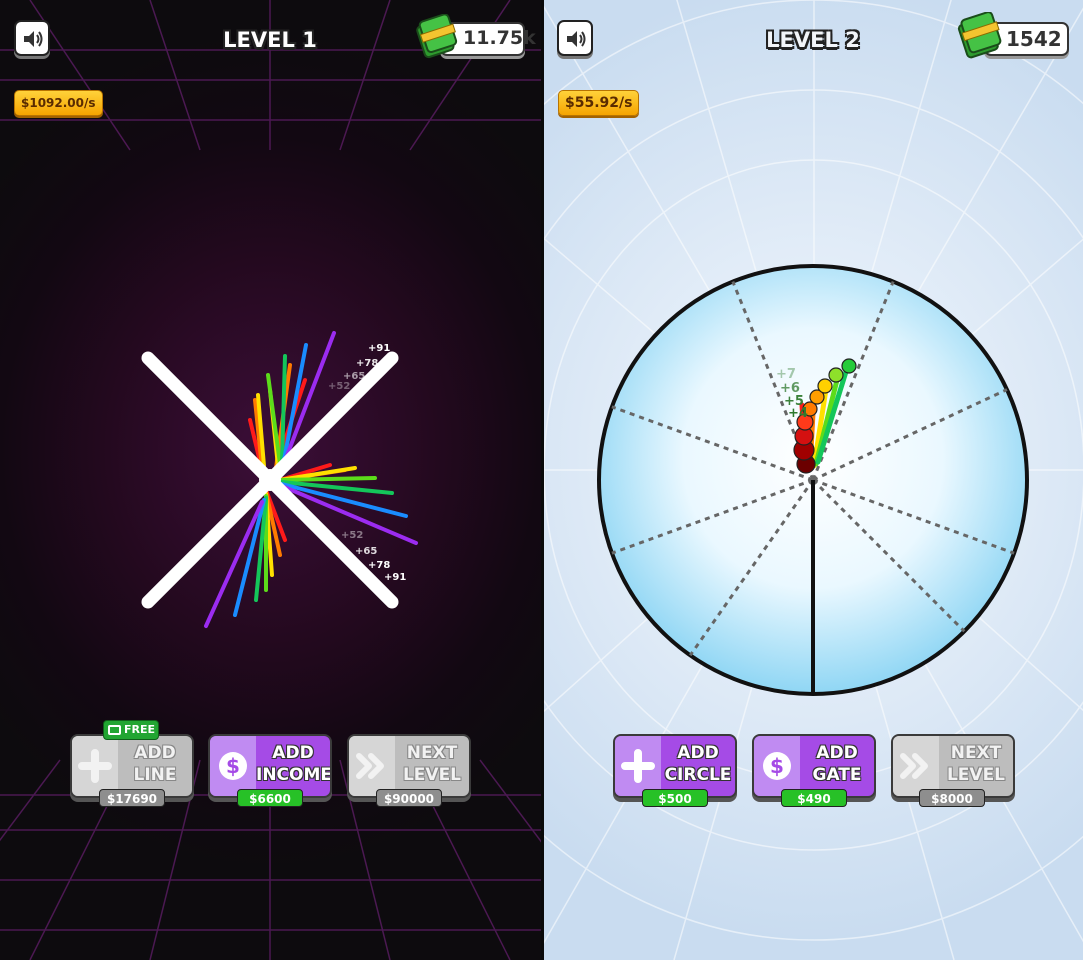 Image resolution: width=1083 pixels, height=960 pixels. I want to click on add-circle-price: $500, so click(675, 798).